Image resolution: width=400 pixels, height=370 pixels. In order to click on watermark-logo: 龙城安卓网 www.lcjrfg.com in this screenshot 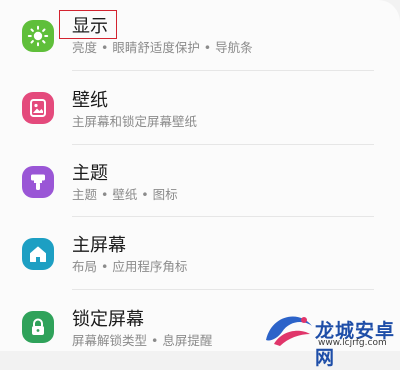, I will do `click(330, 334)`.